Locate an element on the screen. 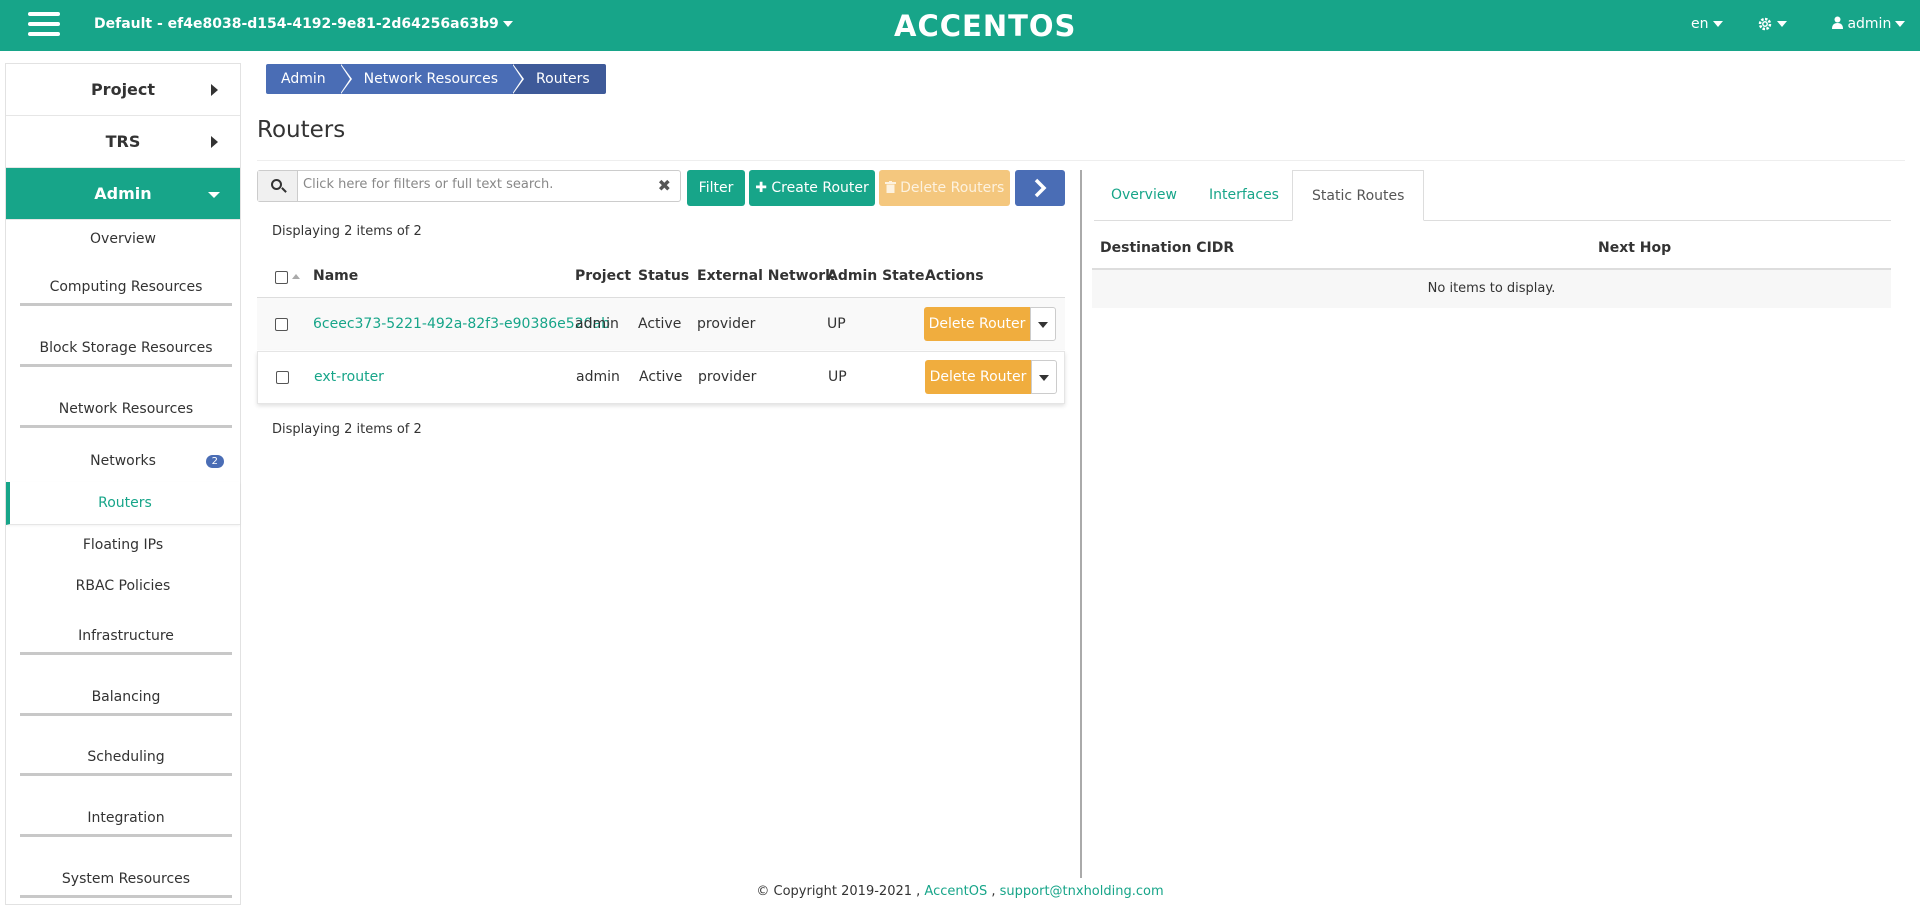 The height and width of the screenshot is (905, 1920). create-router-button: ✚ Create Router is located at coordinates (812, 188).